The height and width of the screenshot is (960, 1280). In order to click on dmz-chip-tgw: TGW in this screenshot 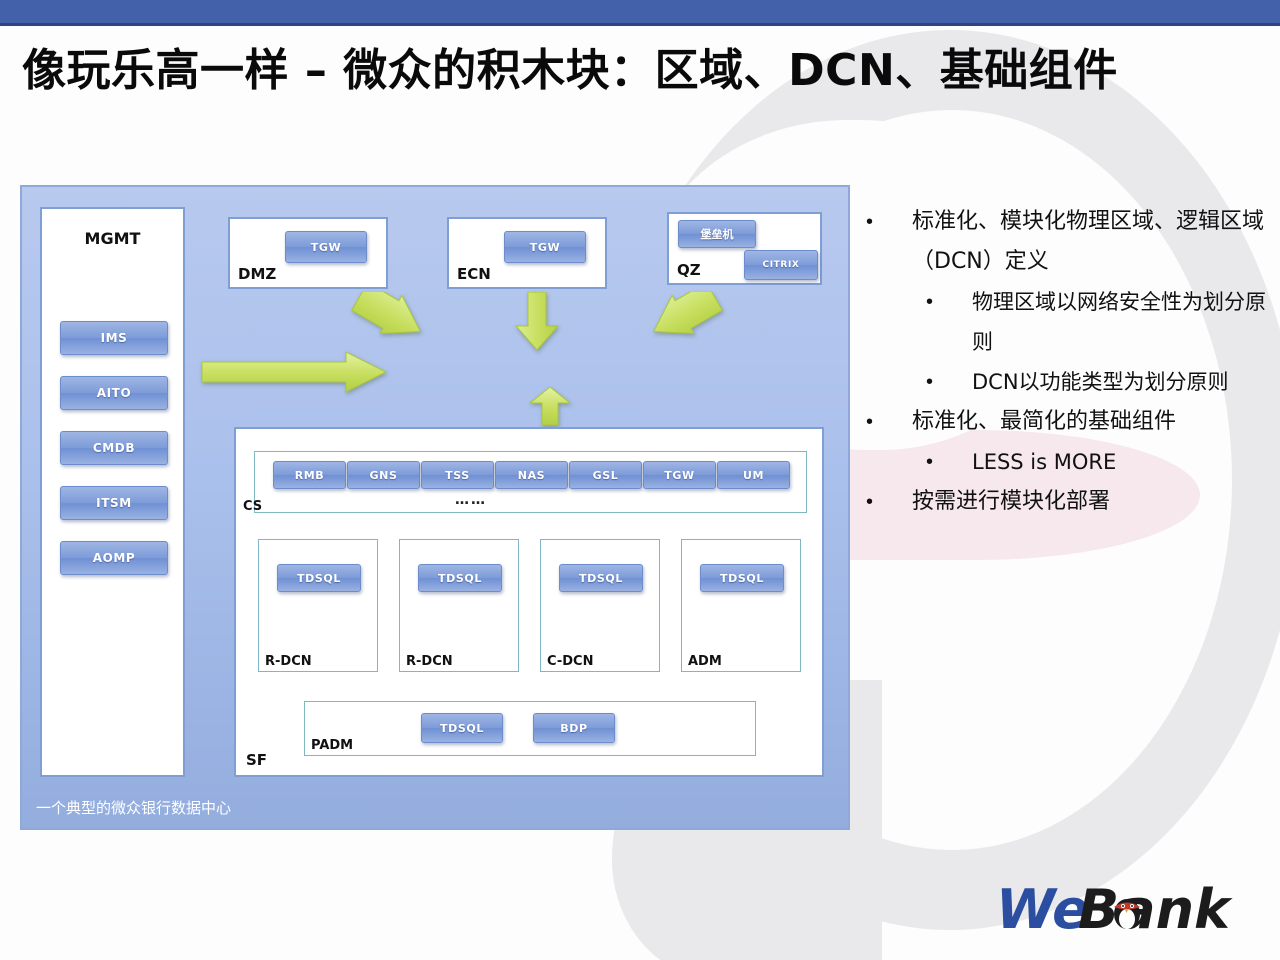, I will do `click(326, 247)`.